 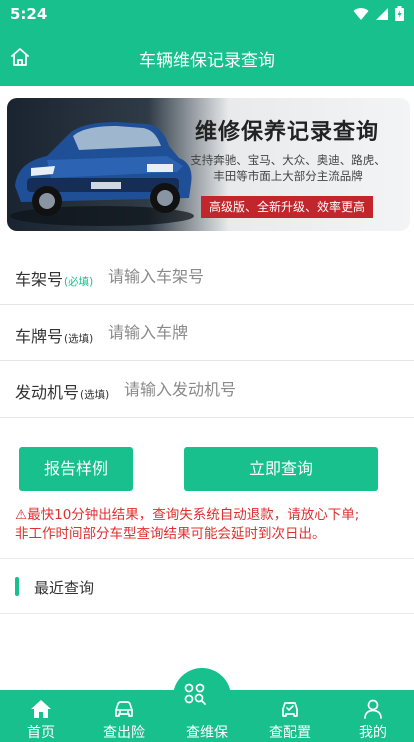 I want to click on recent-queries-header: 最近查询, so click(x=207, y=586).